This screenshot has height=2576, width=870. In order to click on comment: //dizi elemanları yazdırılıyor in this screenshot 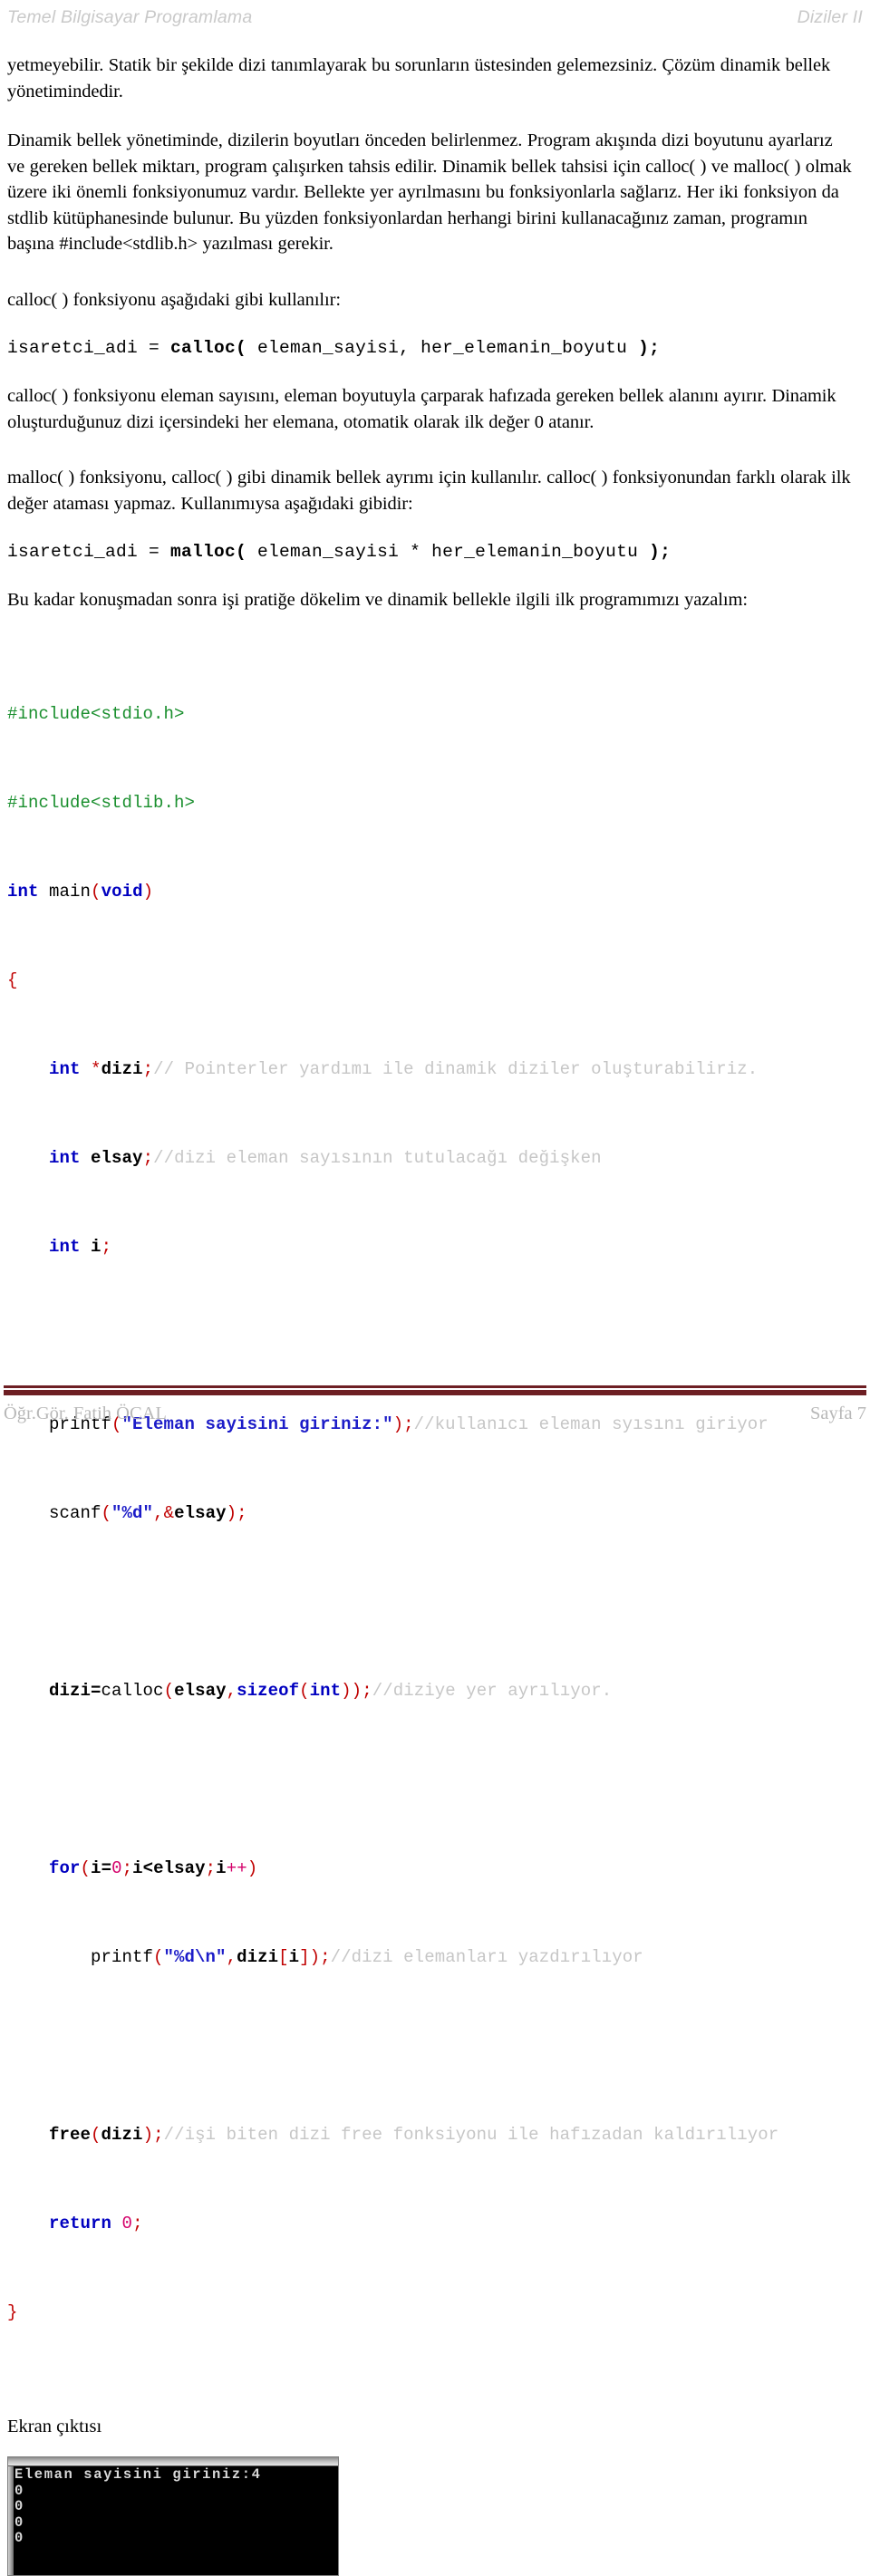, I will do `click(486, 1957)`.